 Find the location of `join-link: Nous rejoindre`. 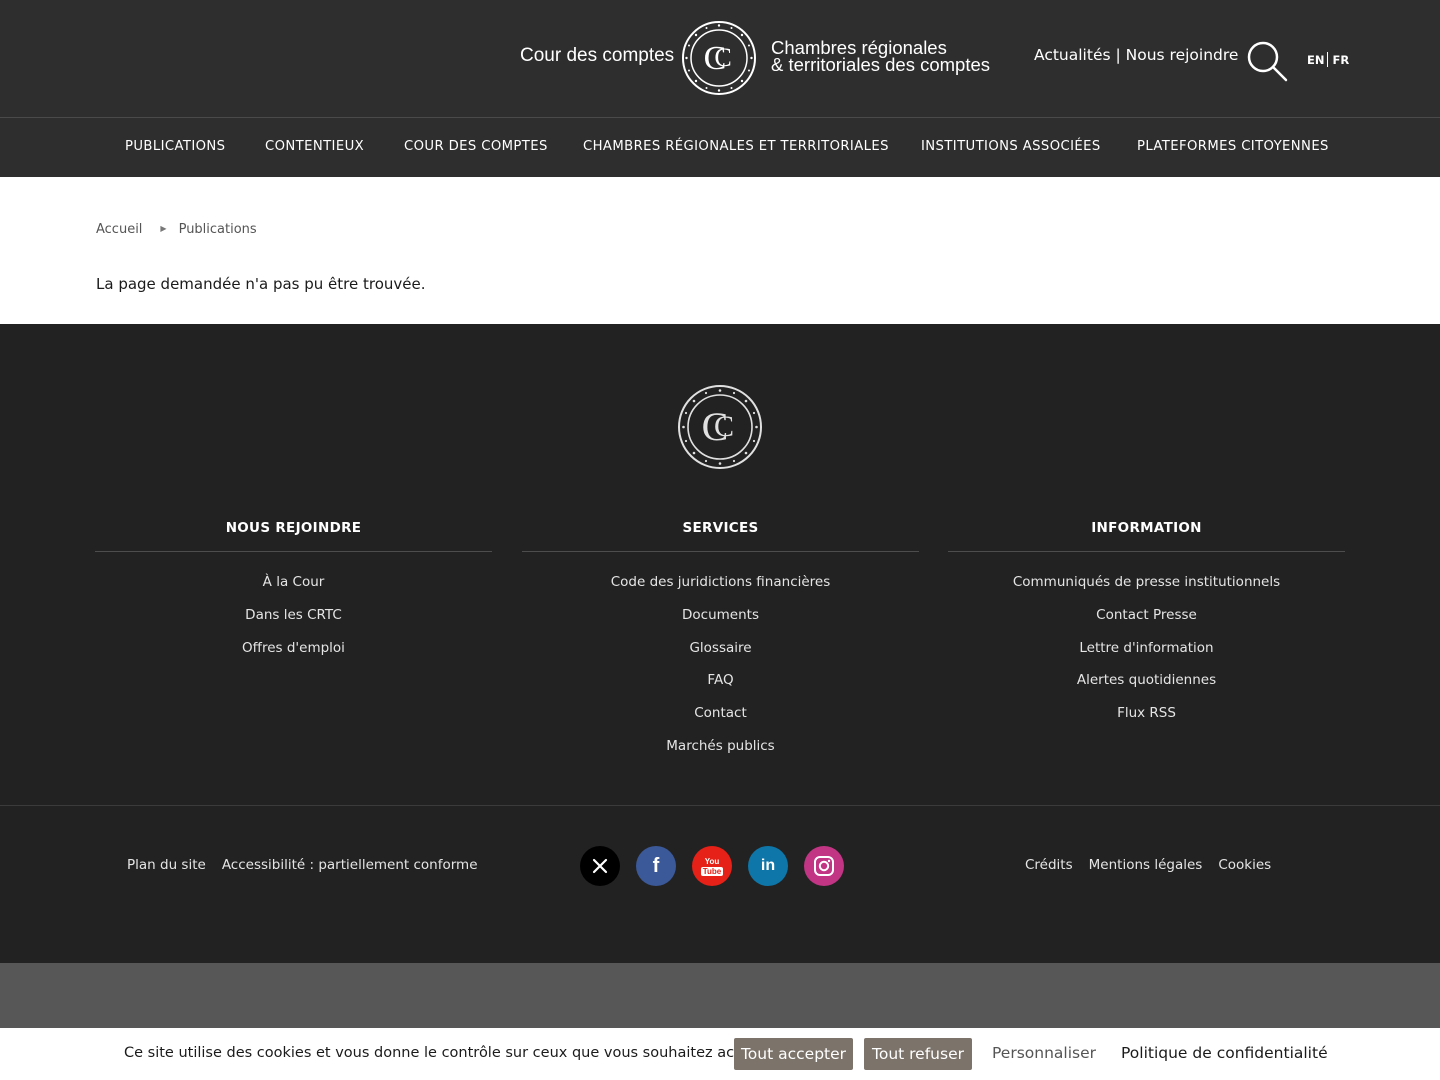

join-link: Nous rejoindre is located at coordinates (1182, 55).